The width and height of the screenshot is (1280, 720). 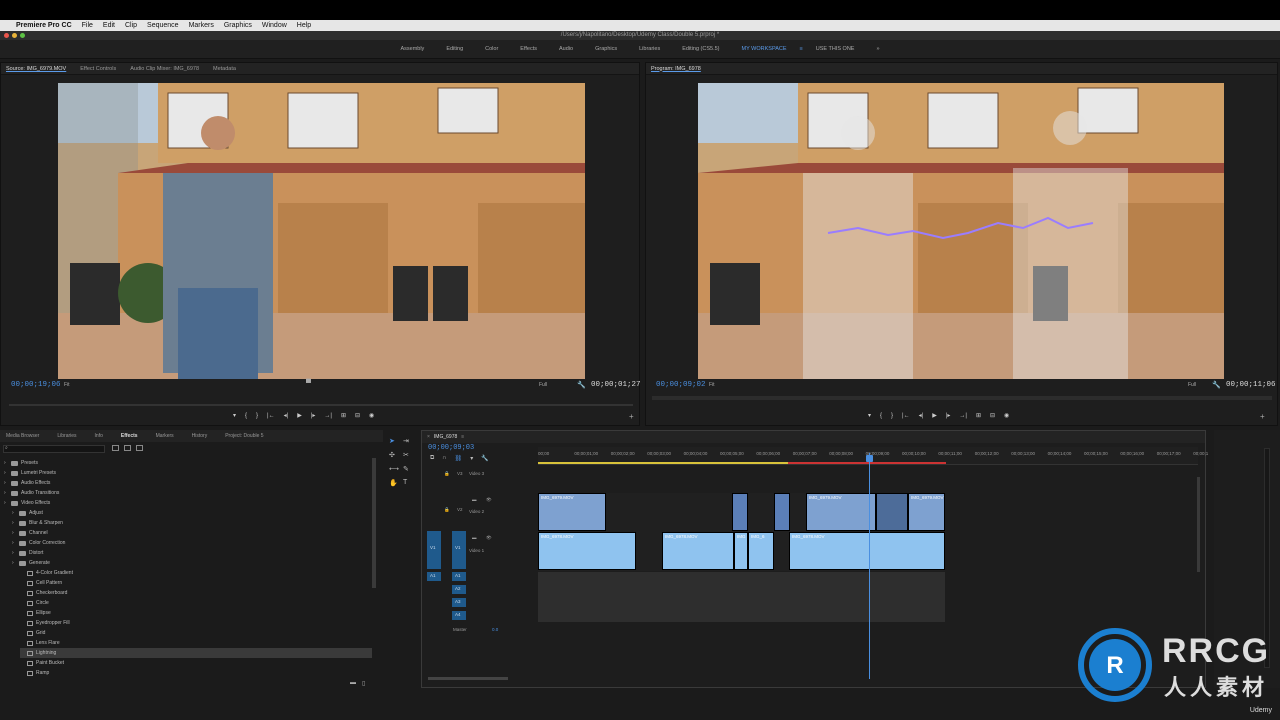 I want to click on clip-v2-6: IMG_6979.MOV, so click(x=926, y=512).